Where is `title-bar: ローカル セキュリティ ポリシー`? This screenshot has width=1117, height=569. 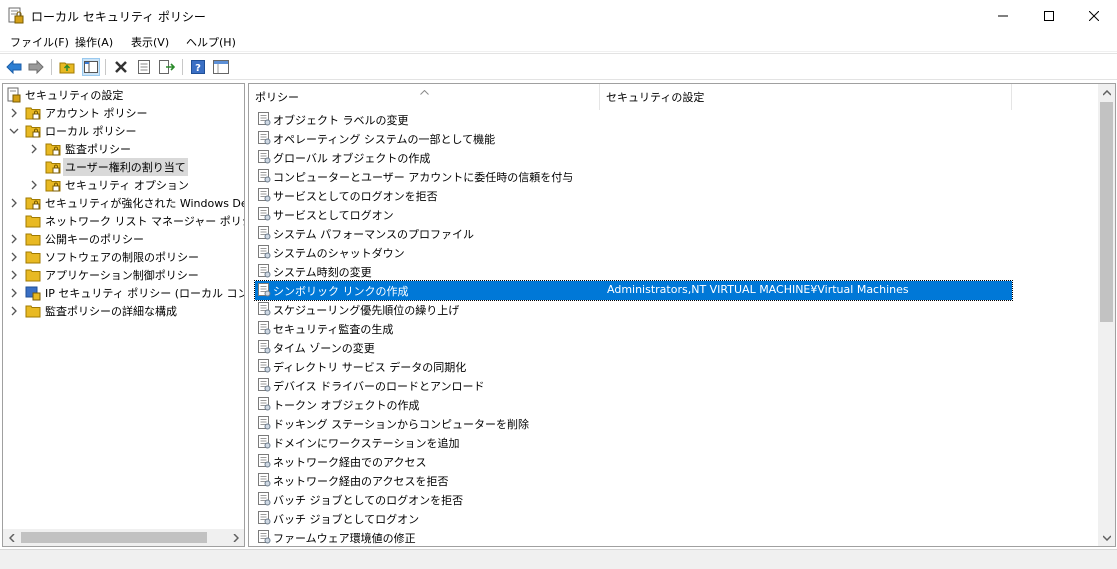
title-bar: ローカル セキュリティ ポリシー is located at coordinates (558, 15).